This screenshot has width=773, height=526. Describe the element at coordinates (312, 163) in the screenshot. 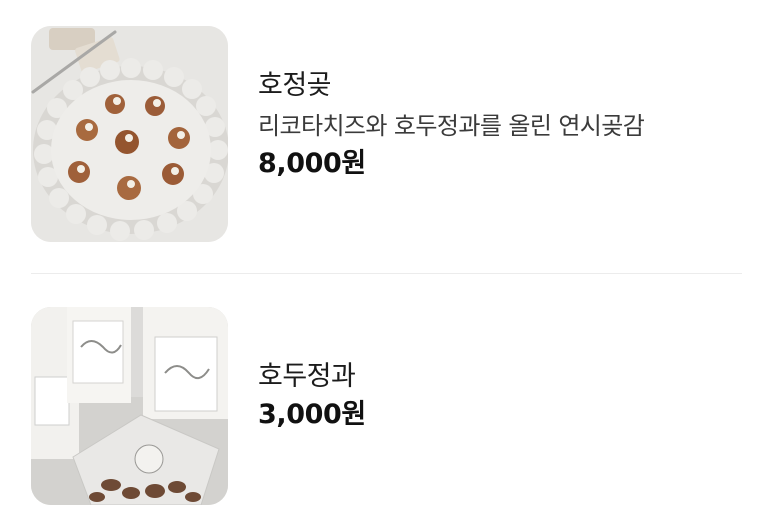

I see `product-price: 8,000원` at that location.